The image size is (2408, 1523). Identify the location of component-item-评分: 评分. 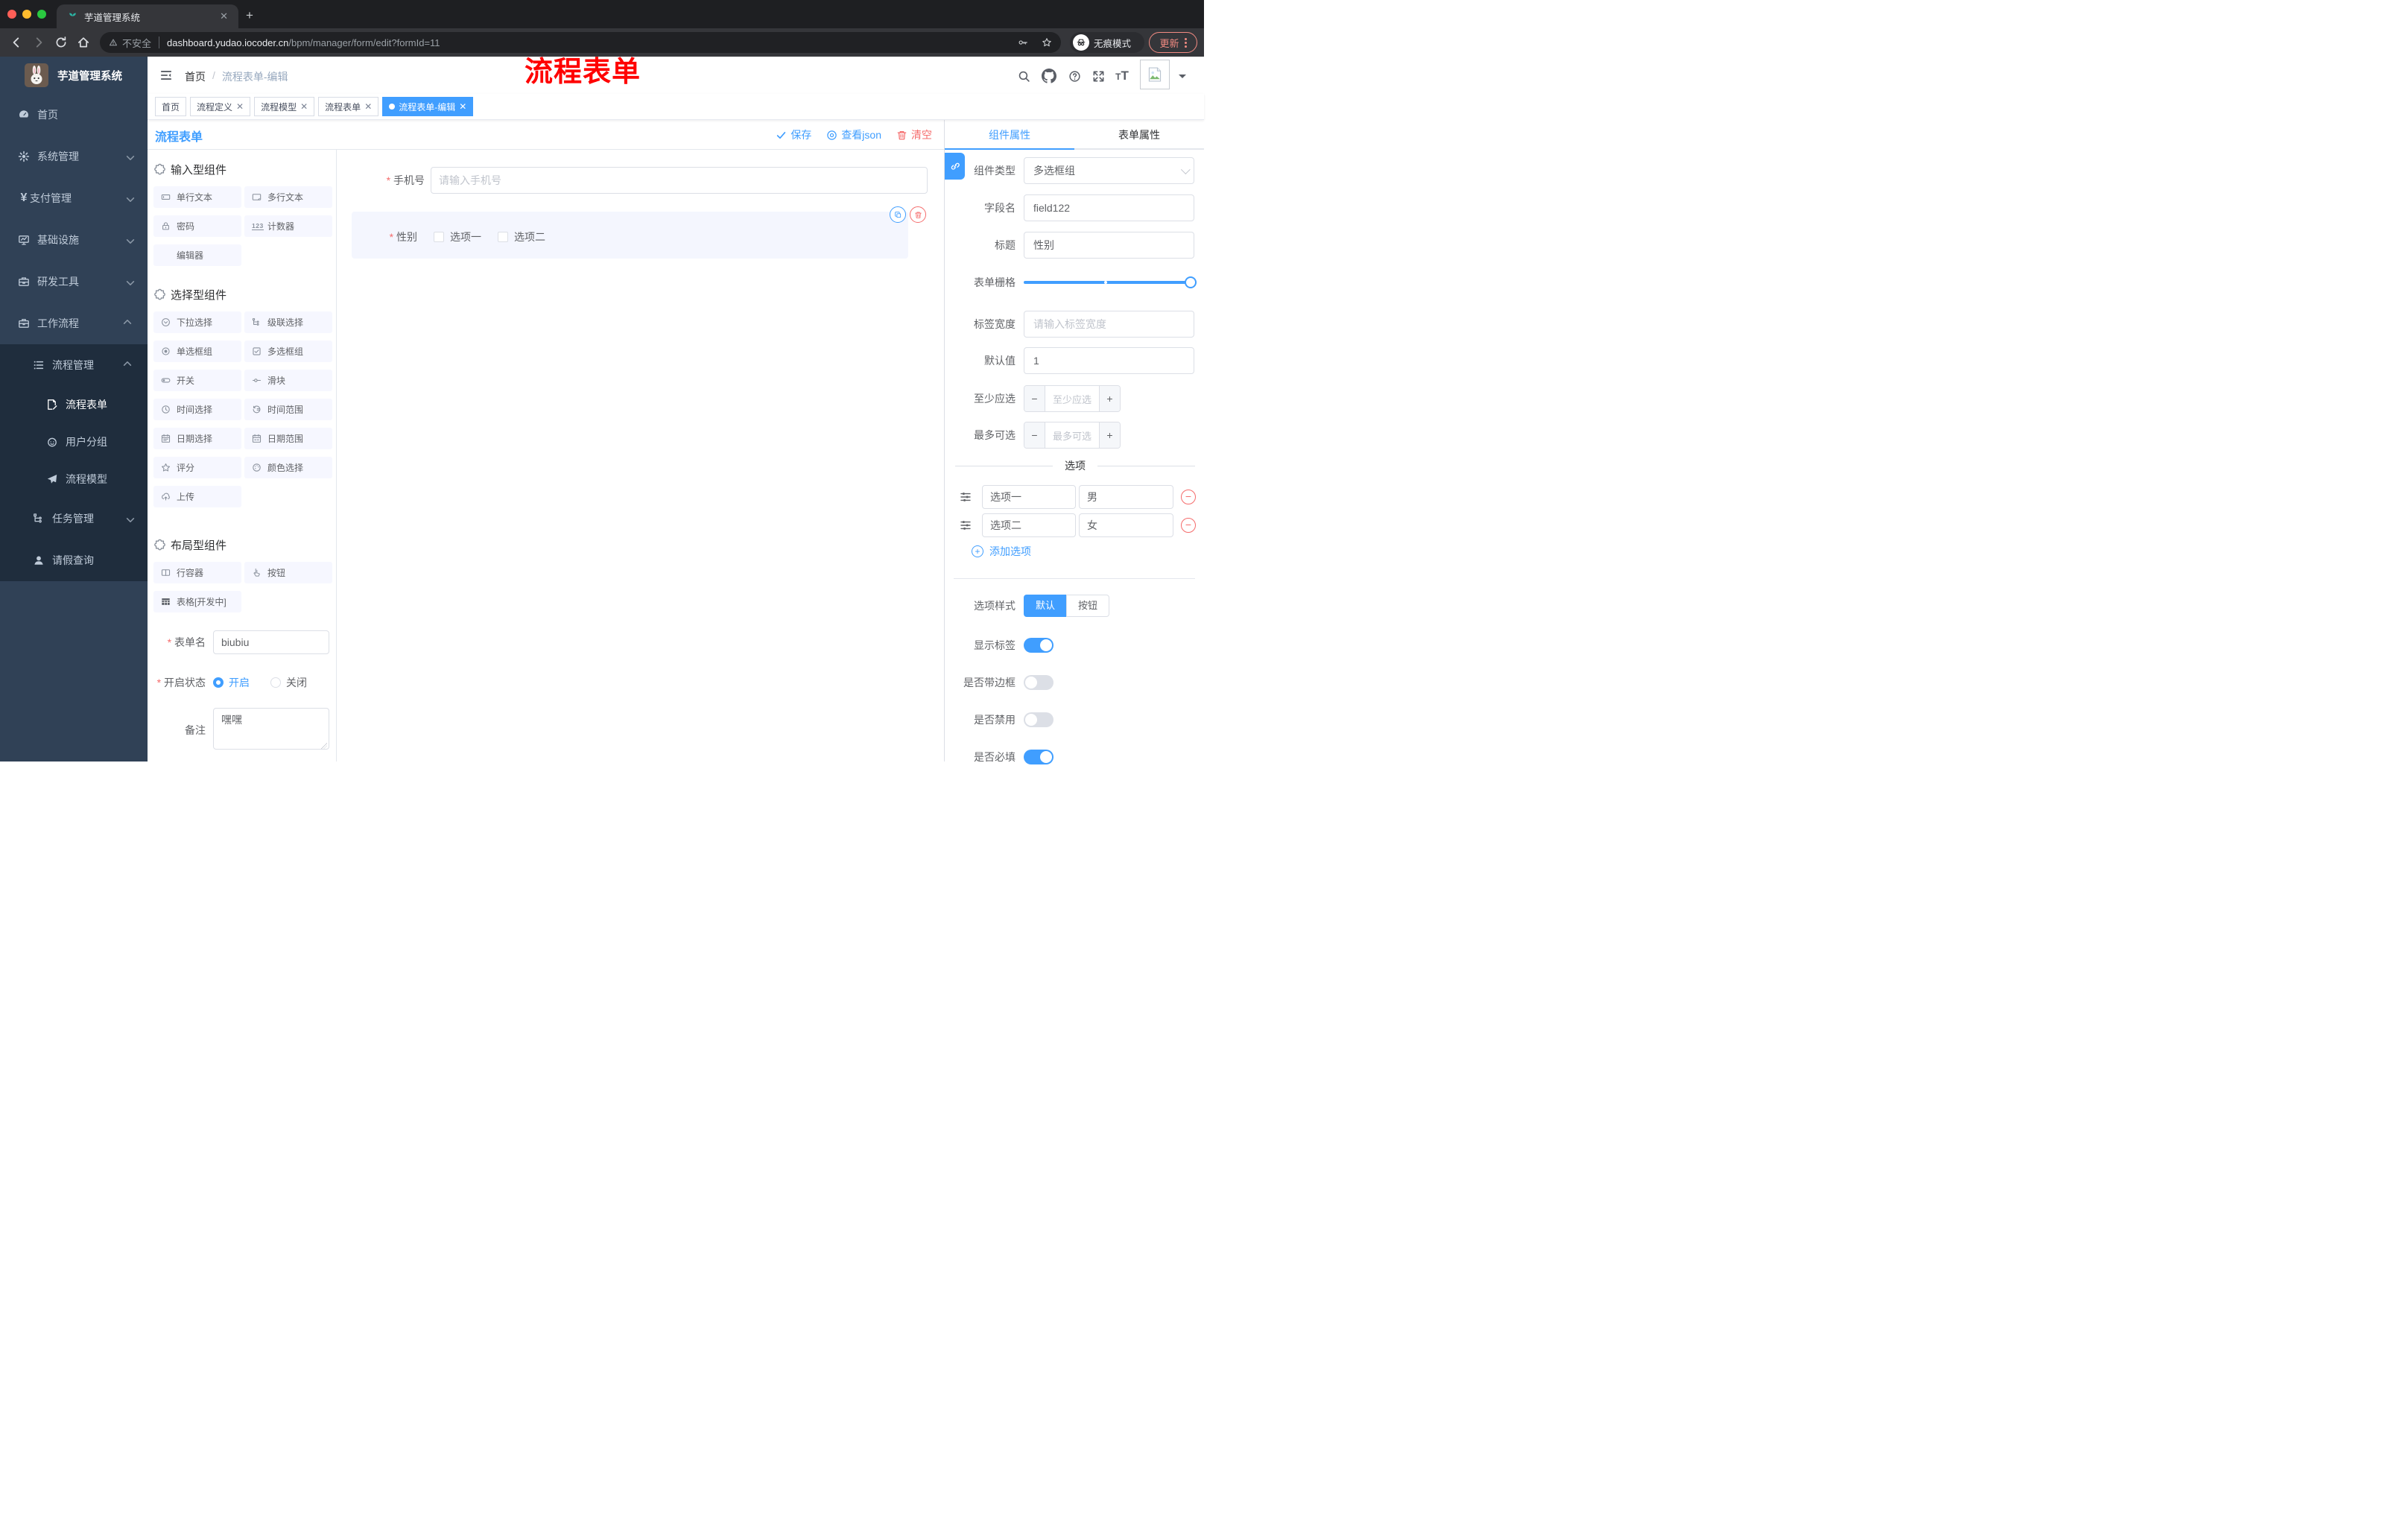
(197, 468).